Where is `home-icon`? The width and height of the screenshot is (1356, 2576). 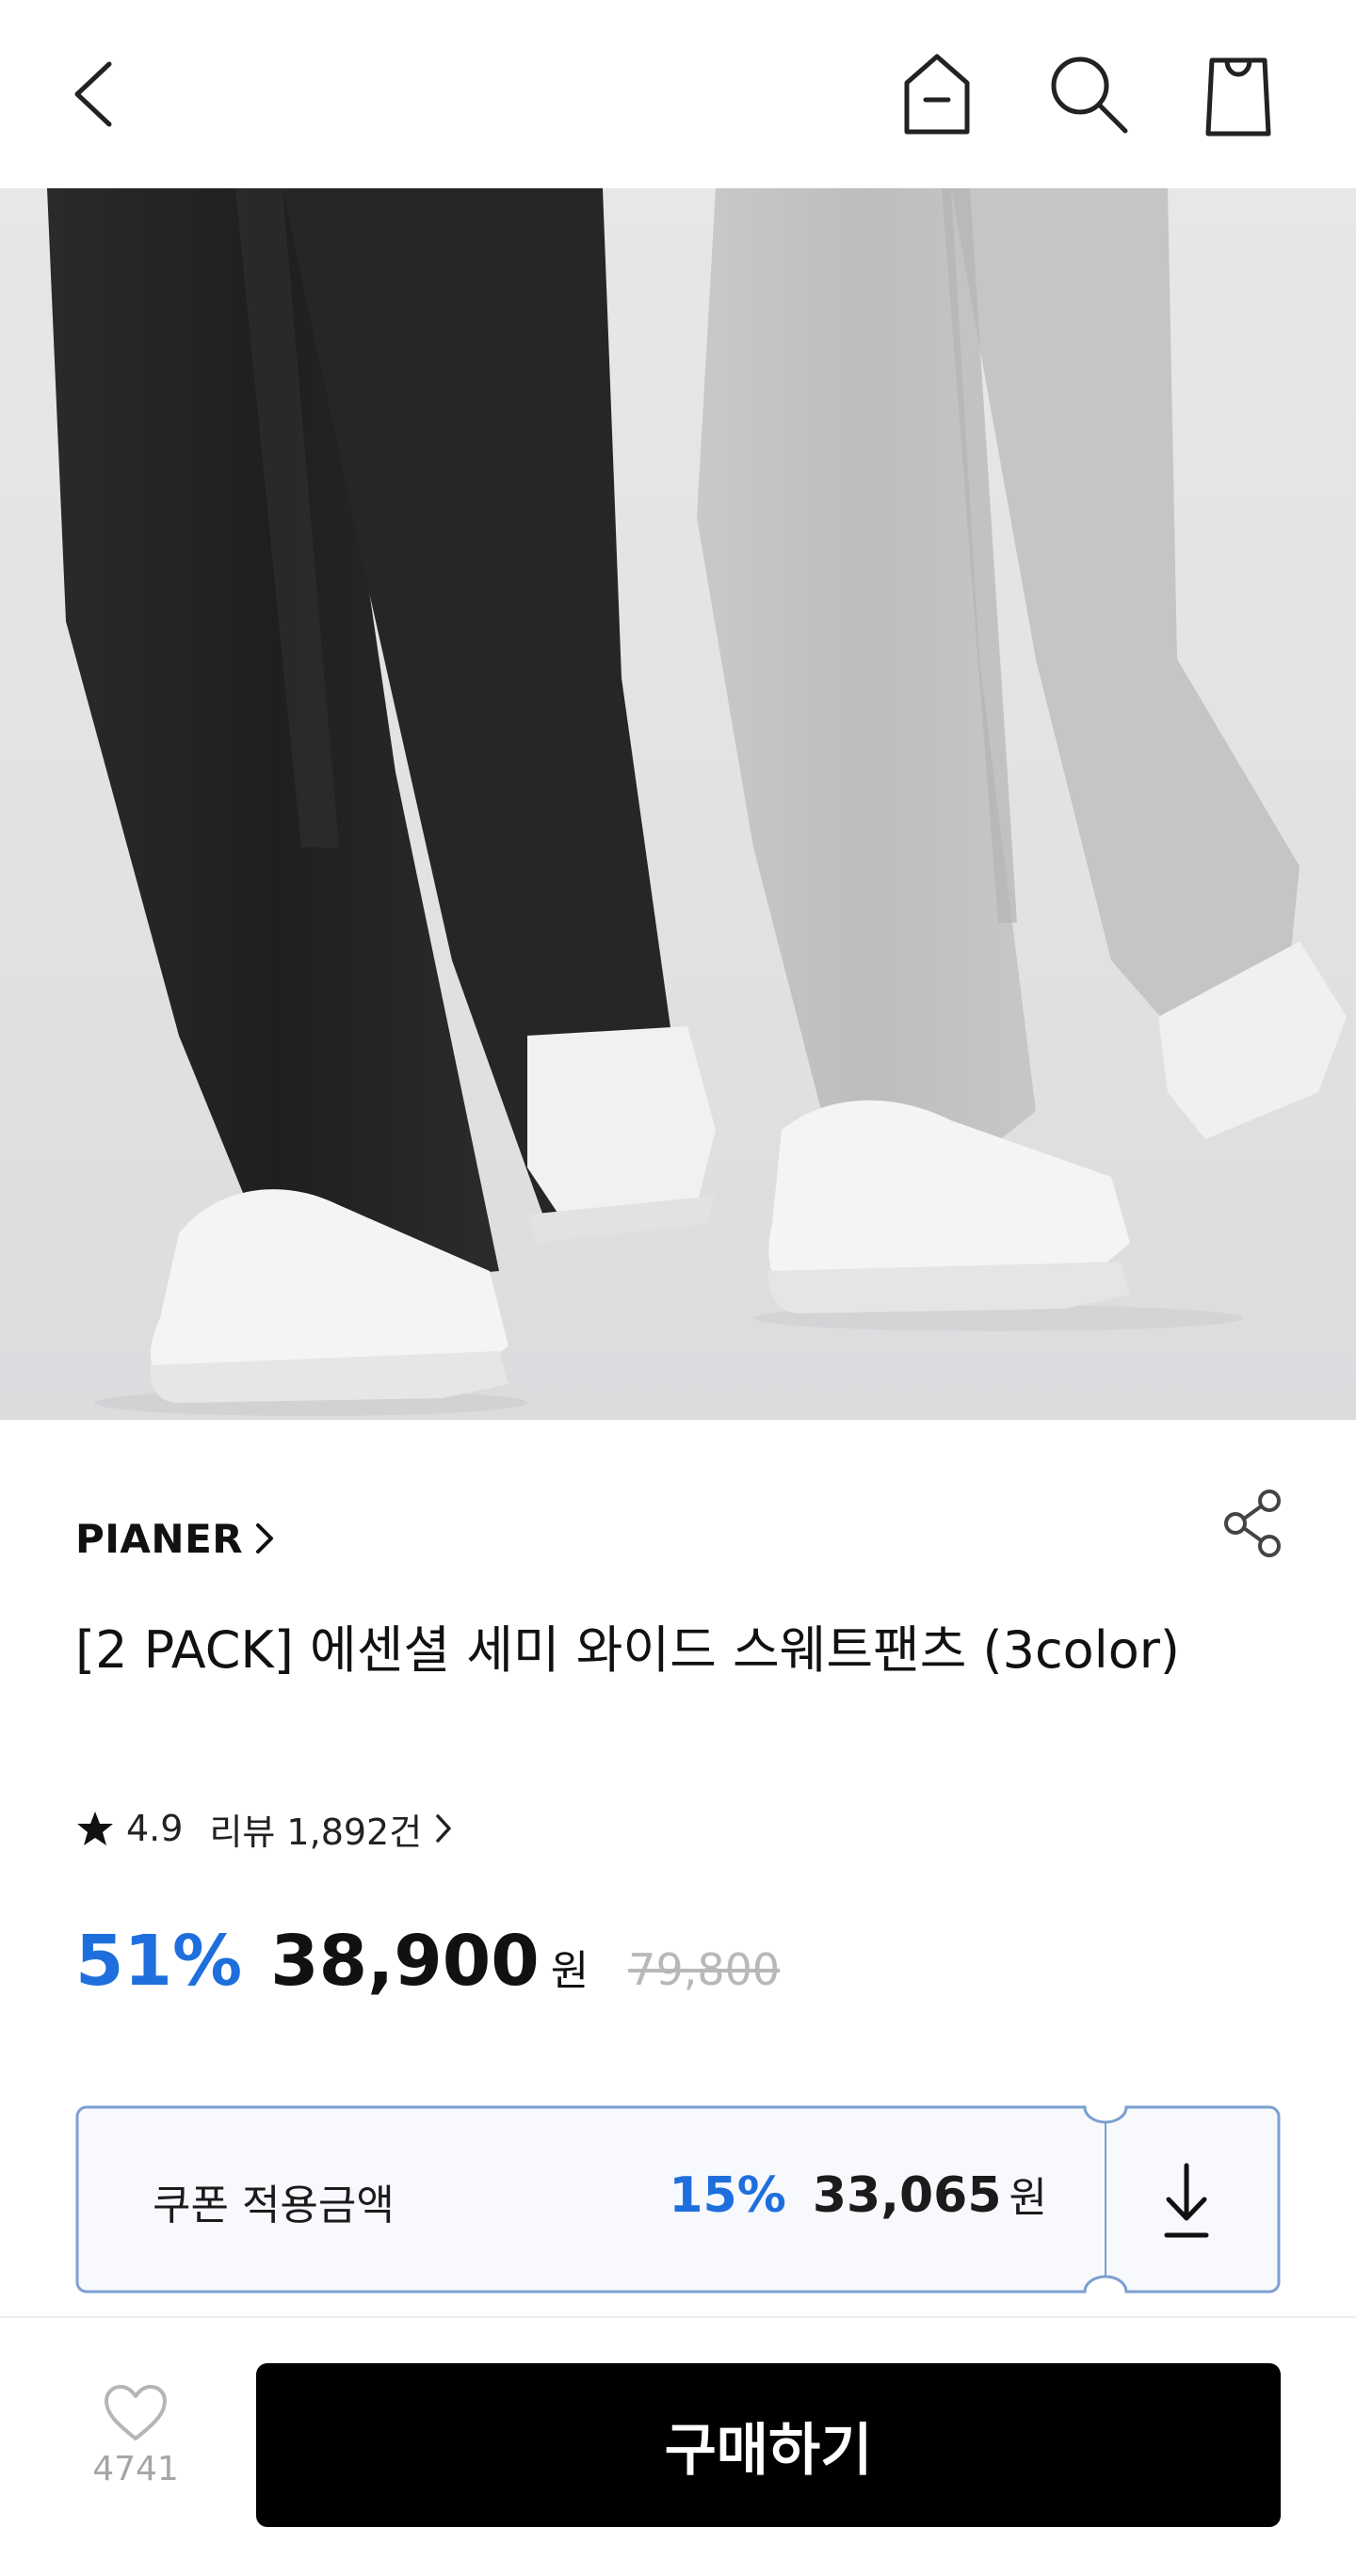
home-icon is located at coordinates (937, 94).